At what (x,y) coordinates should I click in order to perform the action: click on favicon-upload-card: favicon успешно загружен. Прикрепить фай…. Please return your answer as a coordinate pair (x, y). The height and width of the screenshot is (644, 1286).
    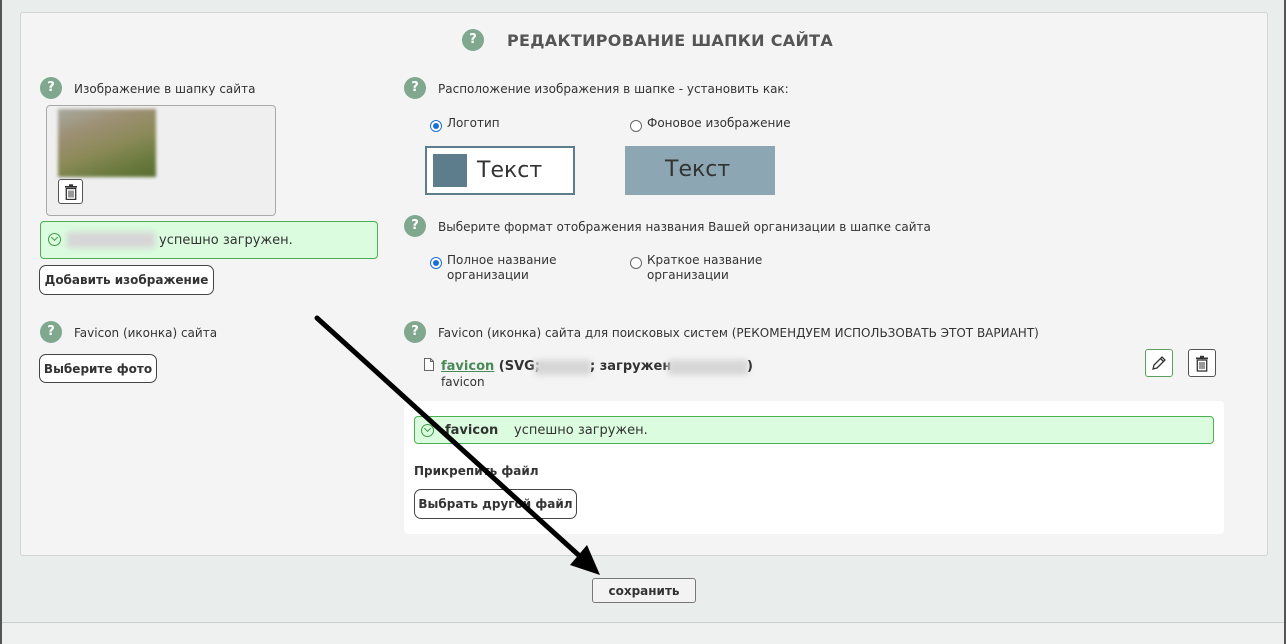
    Looking at the image, I should click on (814, 467).